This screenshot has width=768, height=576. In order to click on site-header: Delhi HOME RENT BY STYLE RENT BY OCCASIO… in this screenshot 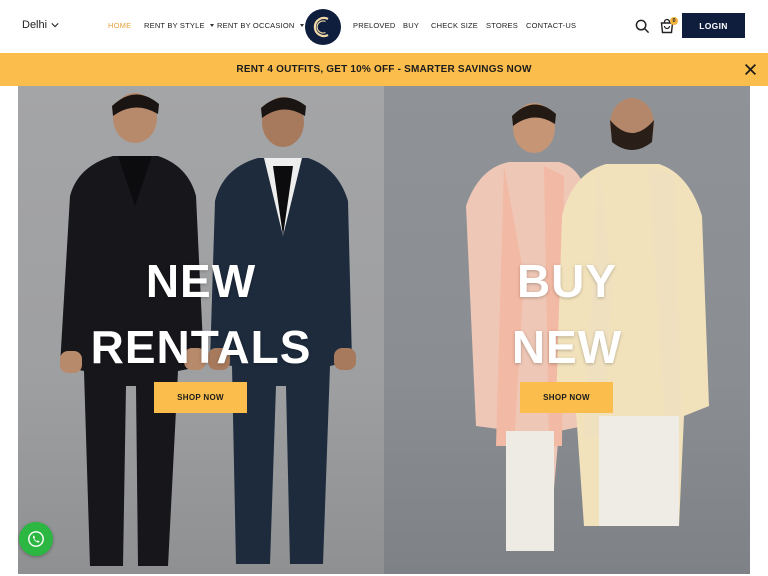, I will do `click(384, 26)`.